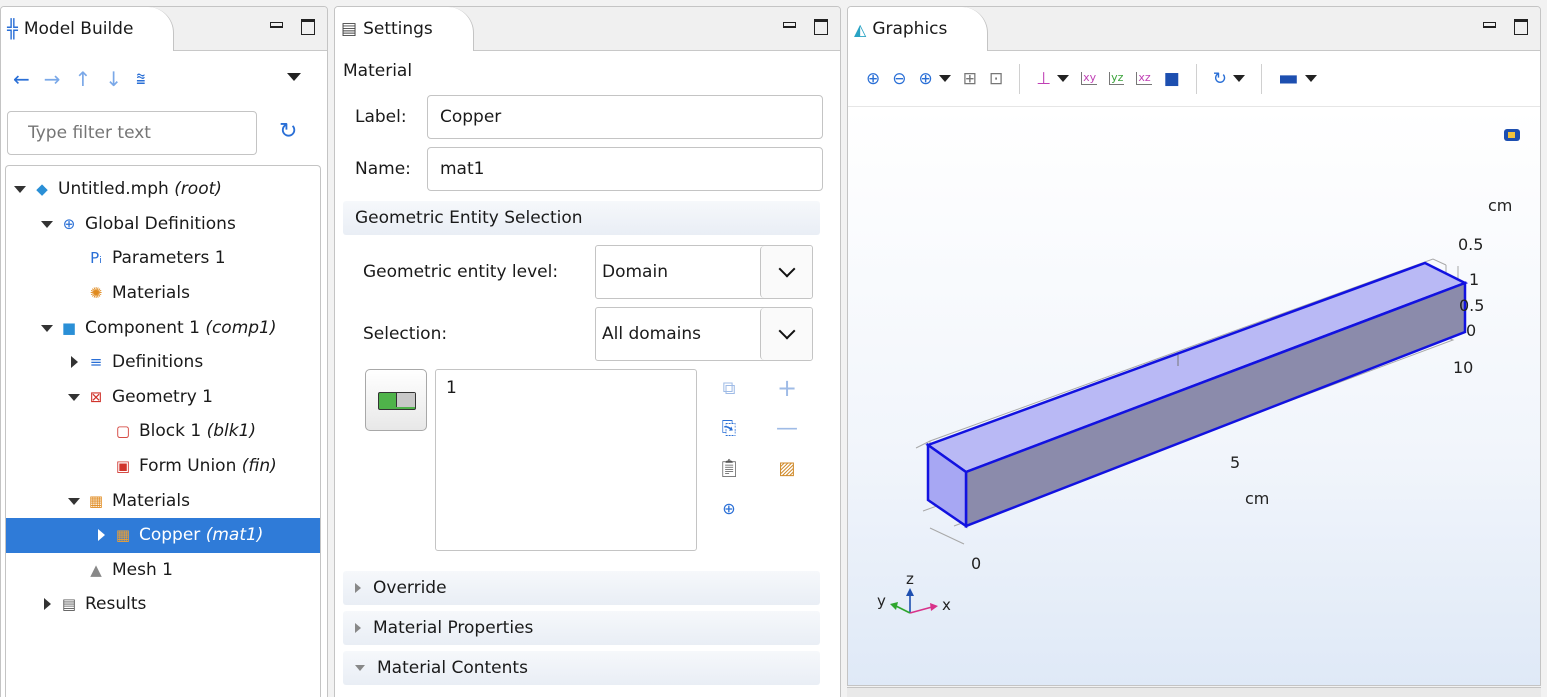 This screenshot has width=1547, height=697. Describe the element at coordinates (163, 258) in the screenshot. I see `tree-item: Pᵢ Parameters 1` at that location.